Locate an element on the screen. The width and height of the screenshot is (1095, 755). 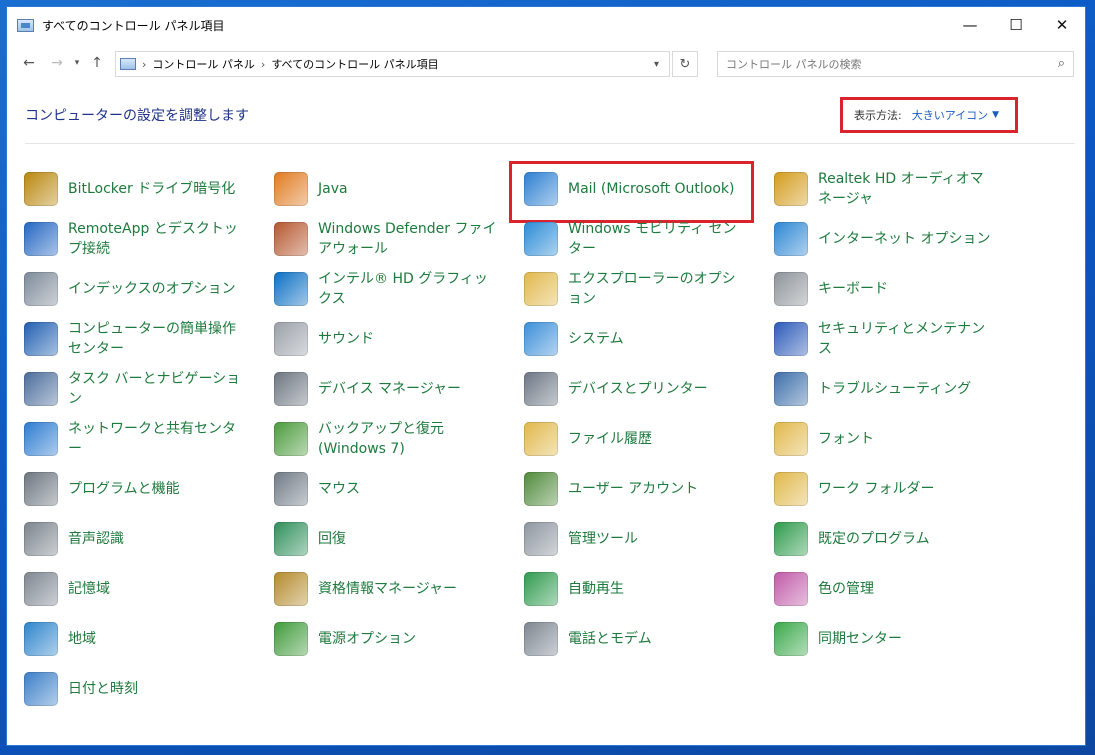
item-label: サウンド is located at coordinates (407, 339).